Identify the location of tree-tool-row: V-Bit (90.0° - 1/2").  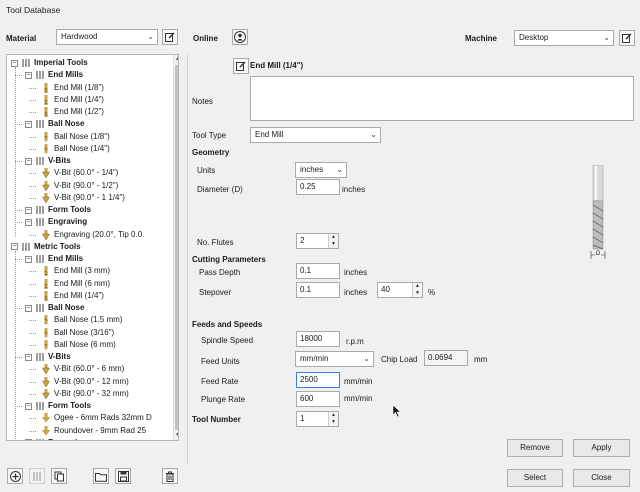
(78, 186).